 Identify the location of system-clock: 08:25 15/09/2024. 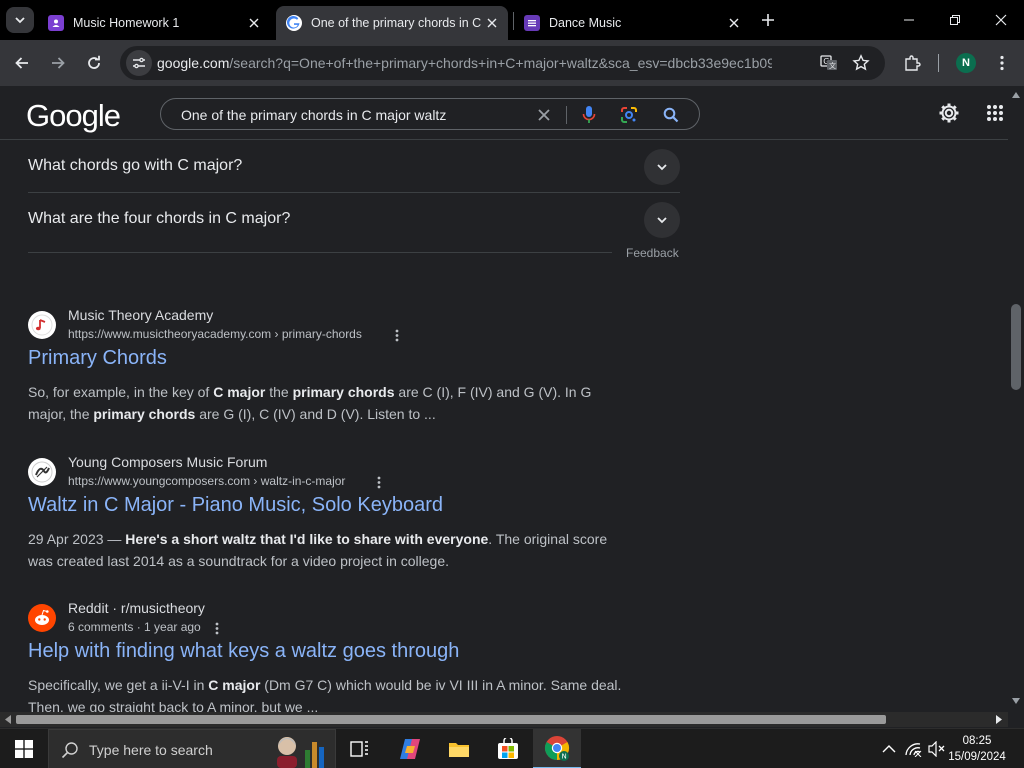
(977, 749).